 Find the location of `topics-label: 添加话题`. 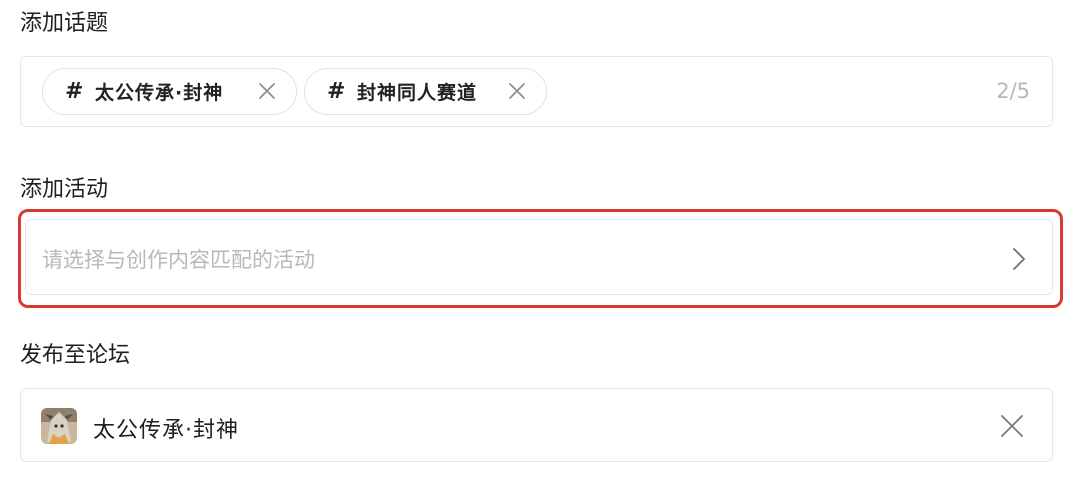

topics-label: 添加话题 is located at coordinates (64, 23).